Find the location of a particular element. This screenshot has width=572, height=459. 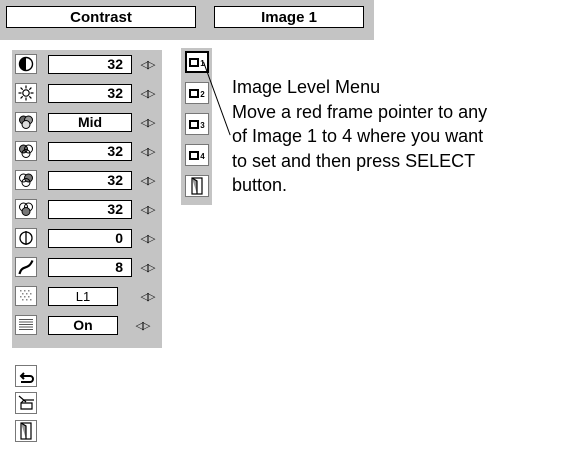

brightness-adjust-arrows: ◁▷ is located at coordinates (147, 93).